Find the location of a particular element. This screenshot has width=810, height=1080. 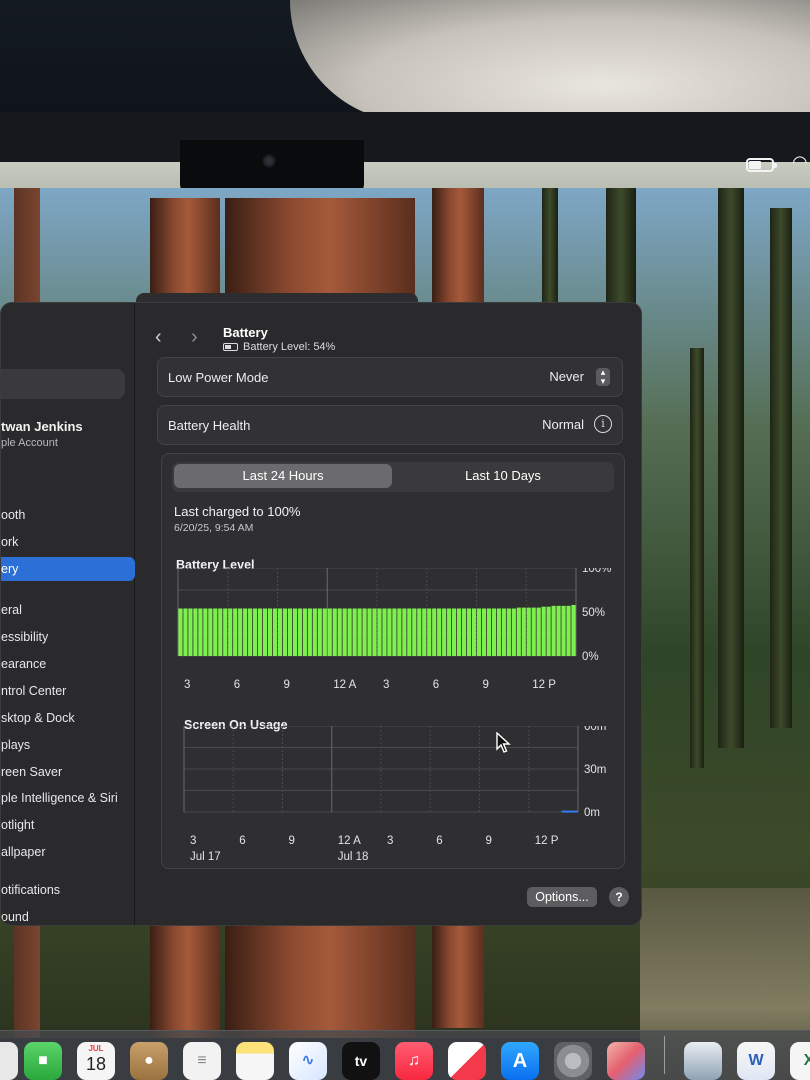

freeform-icon: ∿ is located at coordinates (308, 1061).